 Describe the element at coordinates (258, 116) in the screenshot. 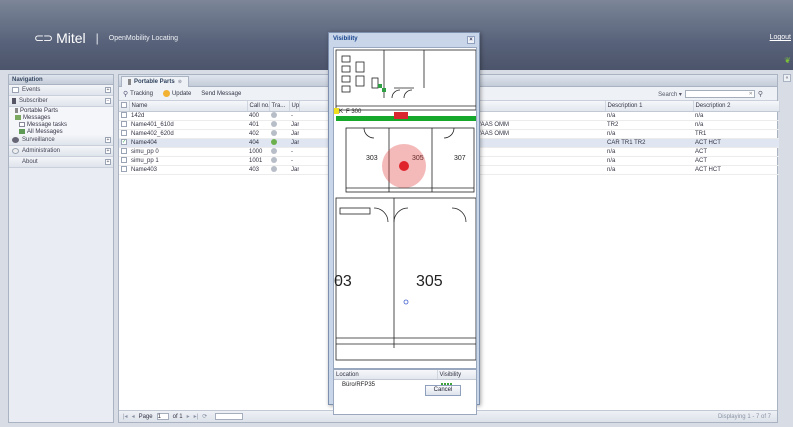

I see `cell-call-no: 400` at that location.